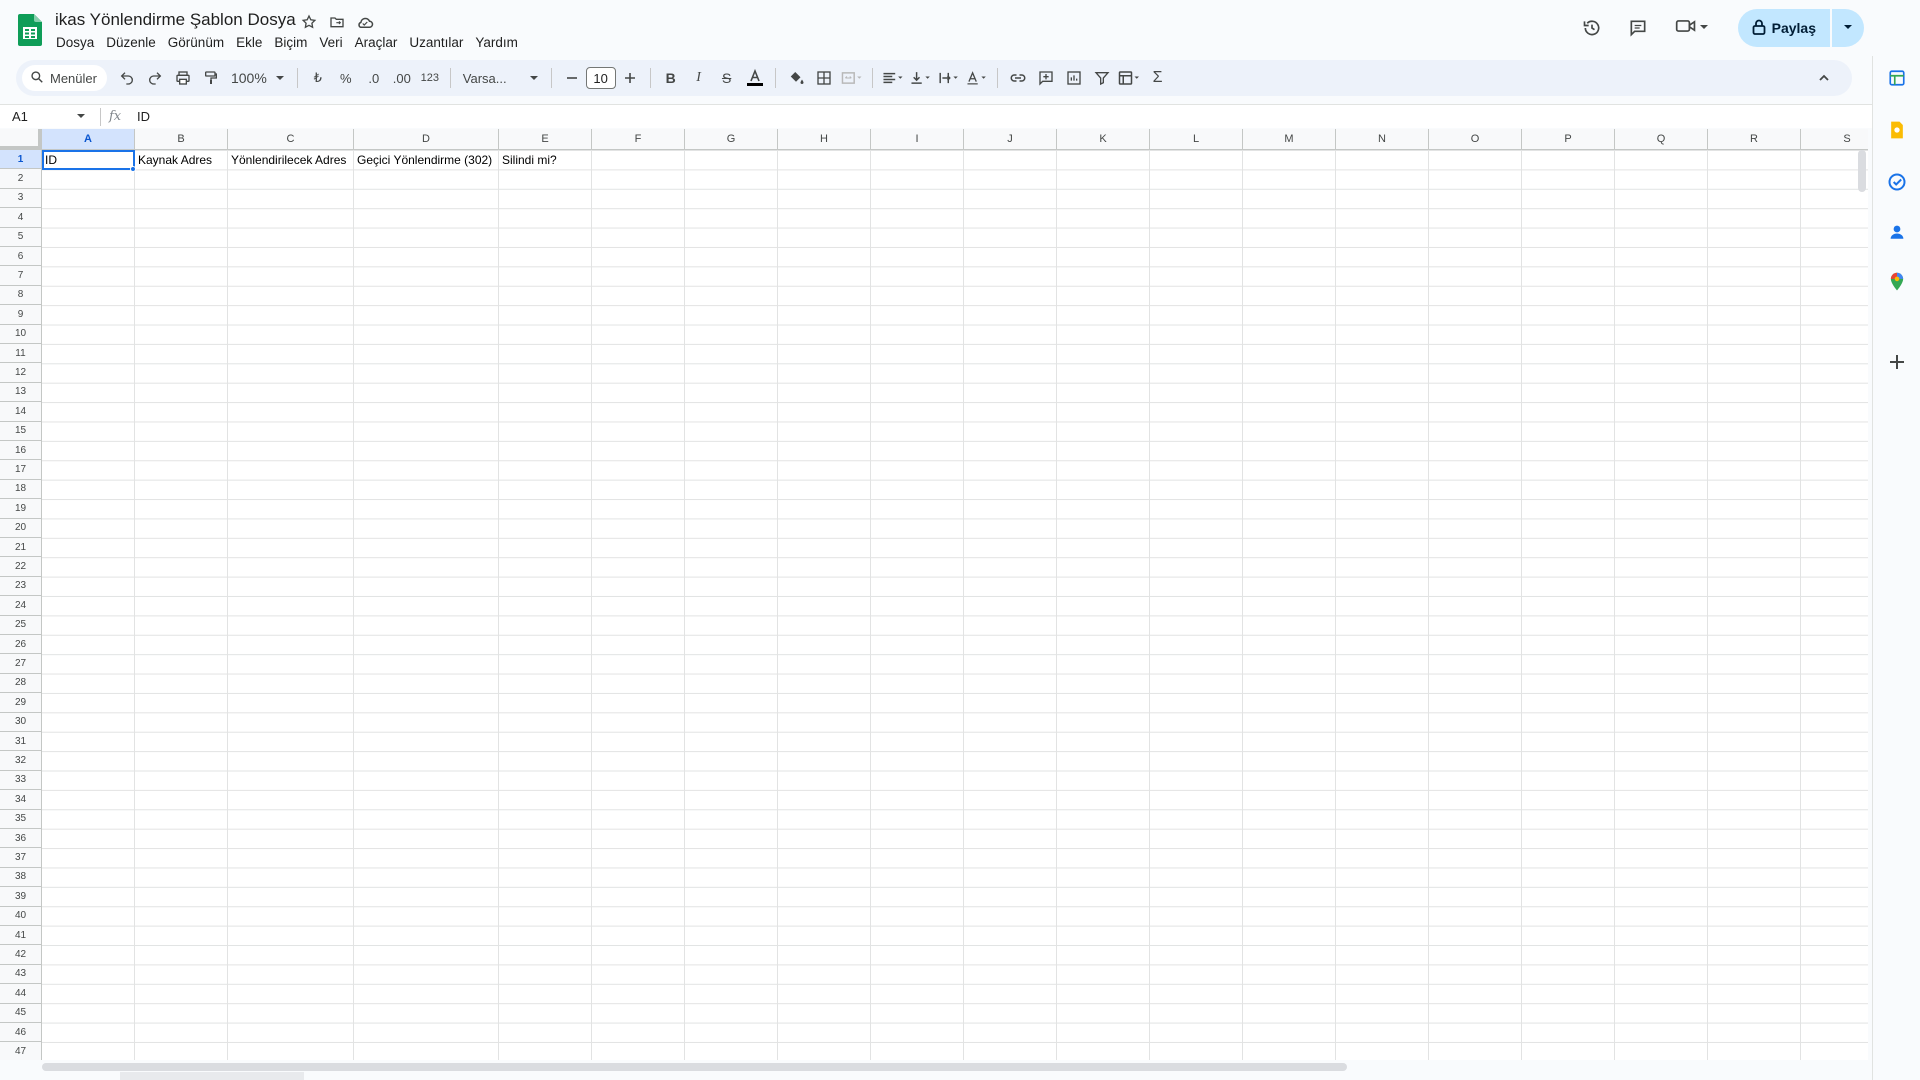 The width and height of the screenshot is (1920, 1080). What do you see at coordinates (21, 936) in the screenshot?
I see `row-header-41: 41` at bounding box center [21, 936].